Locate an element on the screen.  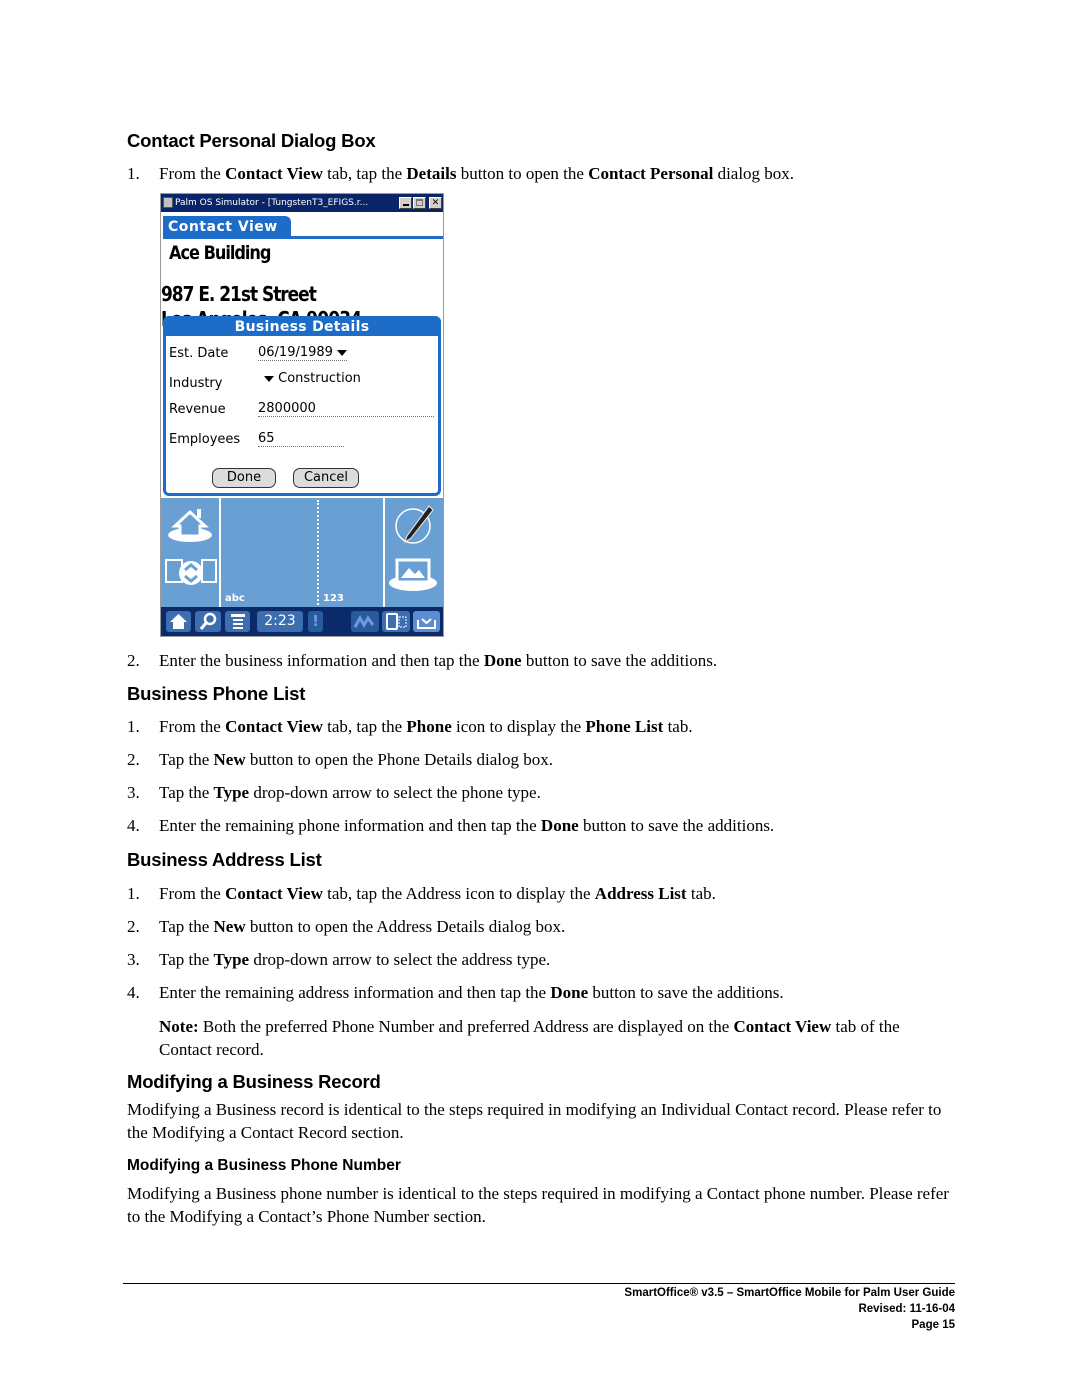
stylus-icon is located at coordinates (415, 525).